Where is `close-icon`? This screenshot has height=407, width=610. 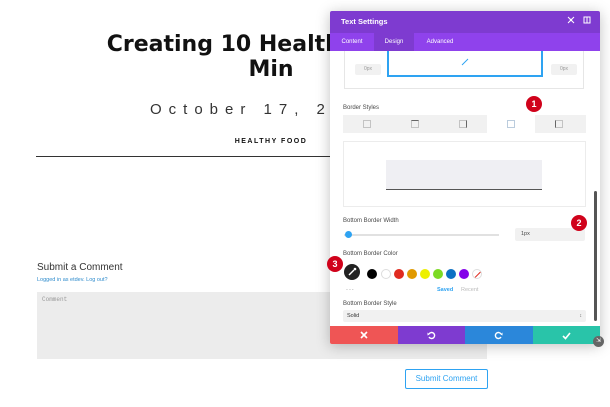 close-icon is located at coordinates (364, 335).